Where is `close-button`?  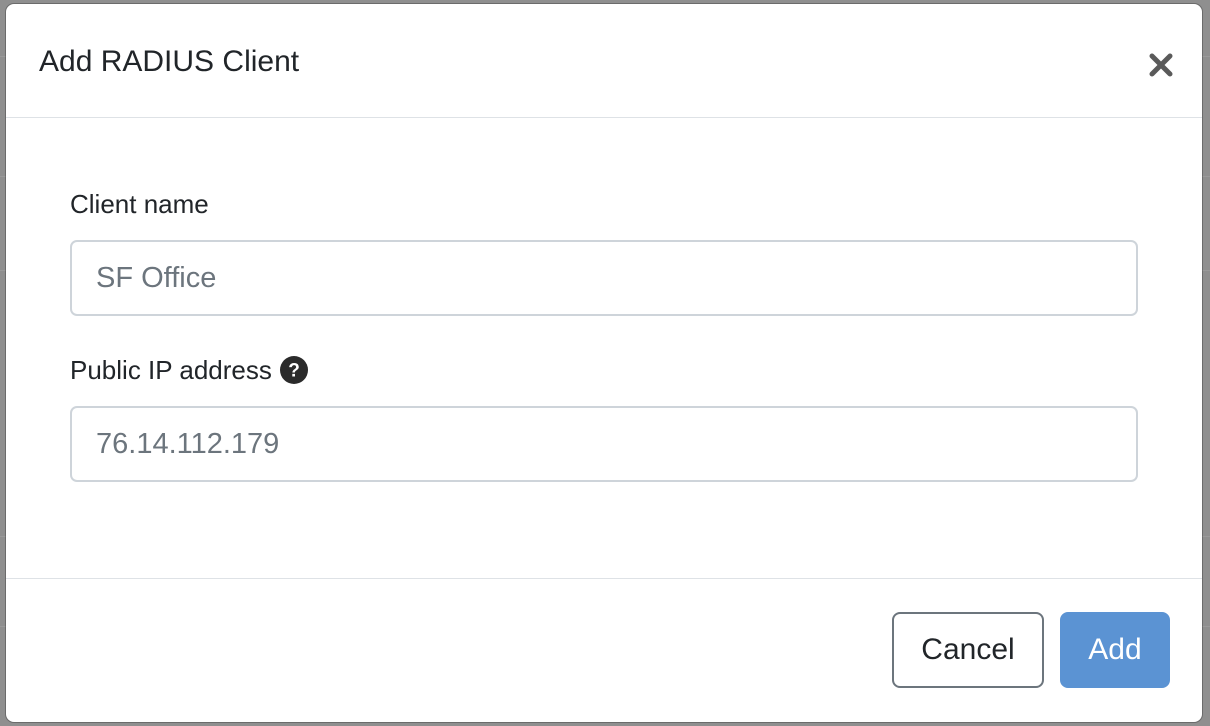 close-button is located at coordinates (1161, 65).